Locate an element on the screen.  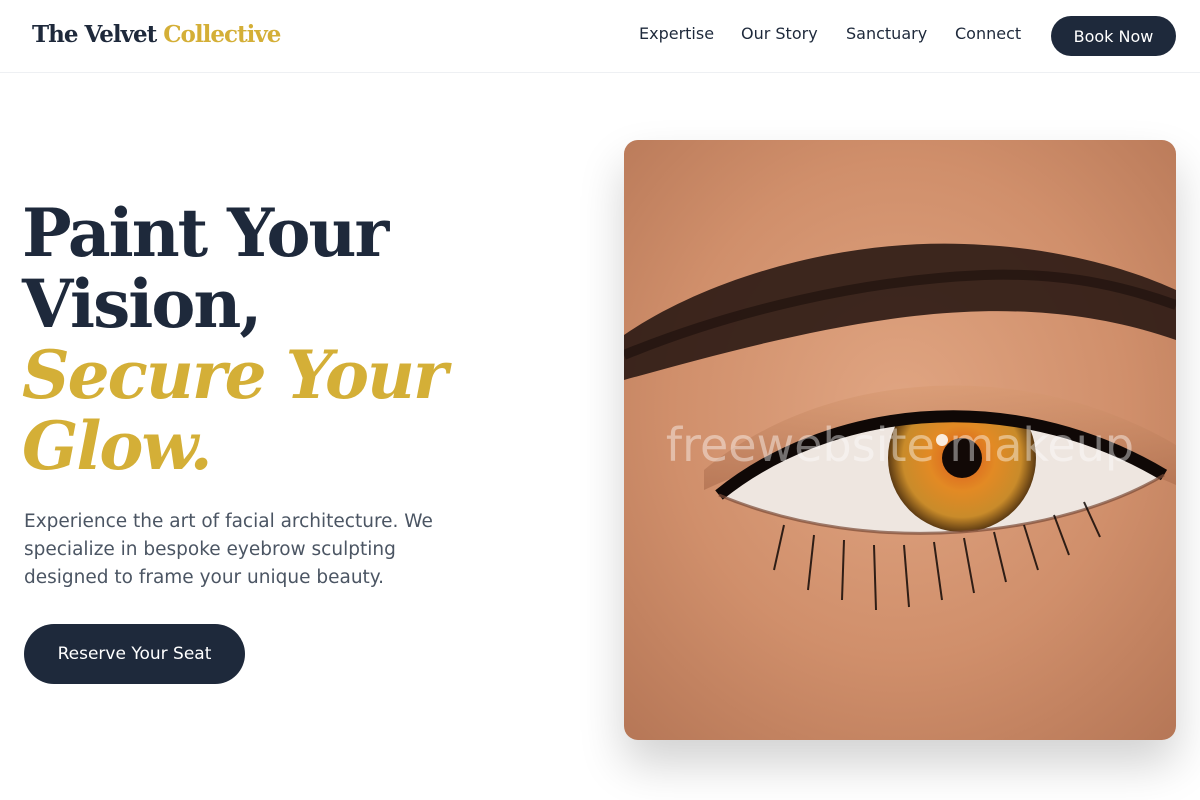
nav-link-our-story: Our Story is located at coordinates (779, 33).